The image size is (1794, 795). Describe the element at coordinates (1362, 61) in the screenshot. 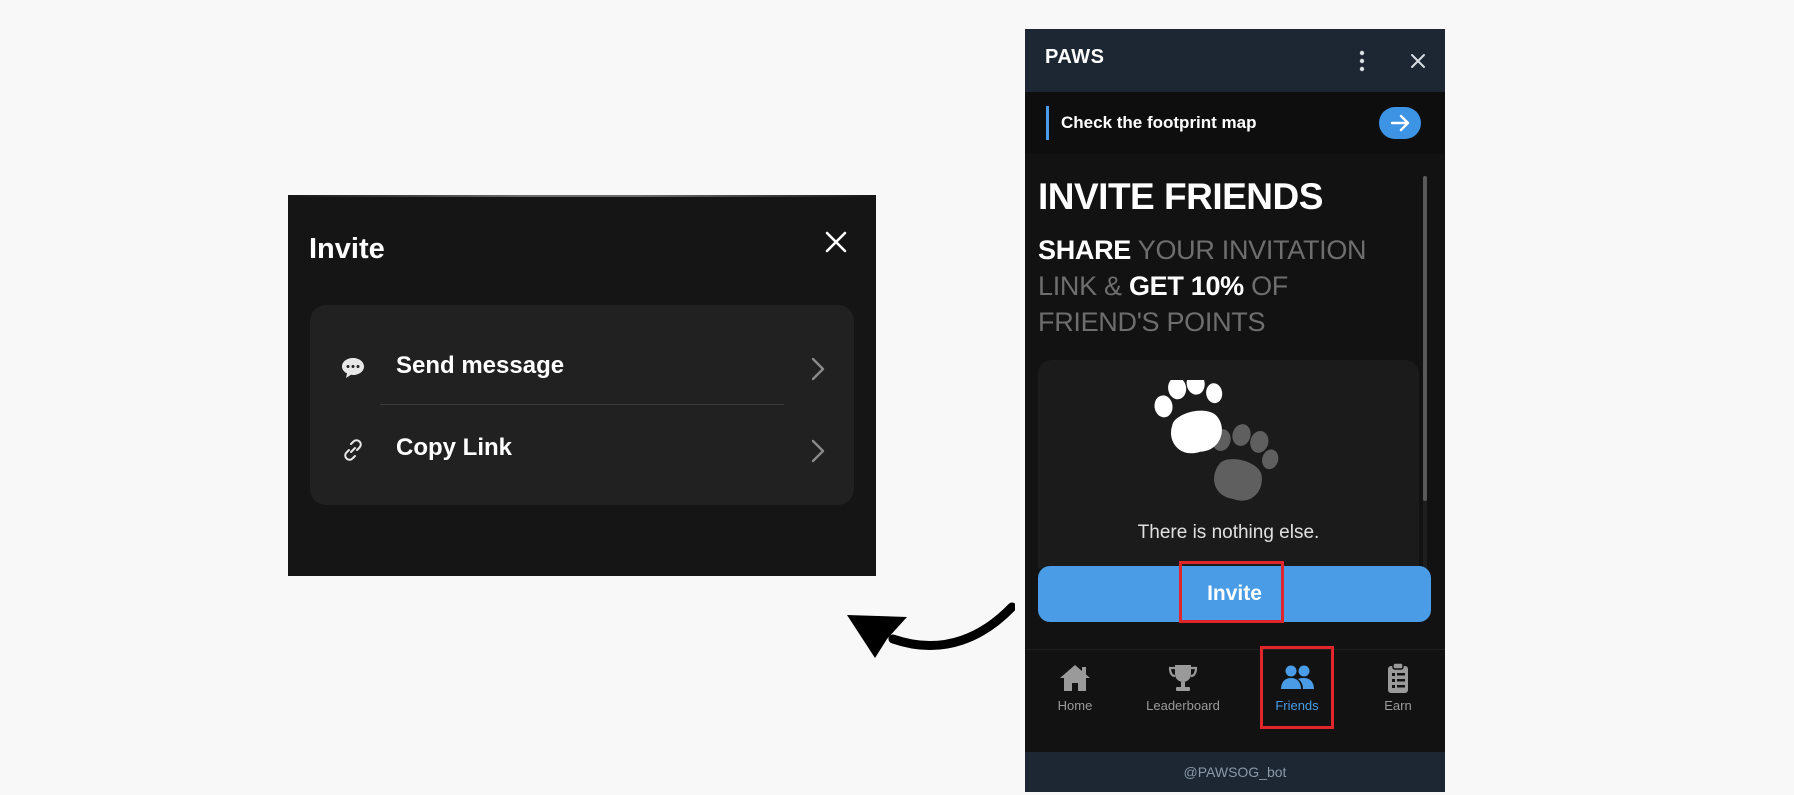

I see `more-options-icon` at that location.